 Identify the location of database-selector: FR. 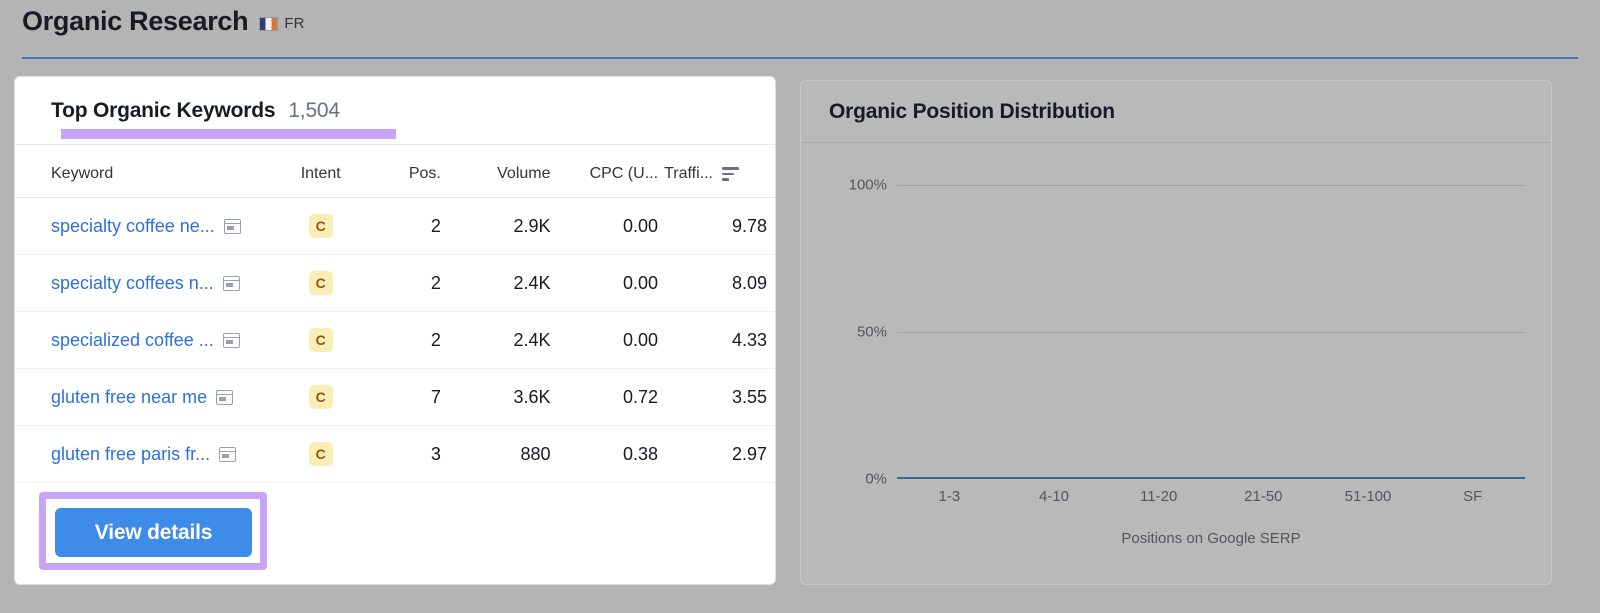
(282, 21).